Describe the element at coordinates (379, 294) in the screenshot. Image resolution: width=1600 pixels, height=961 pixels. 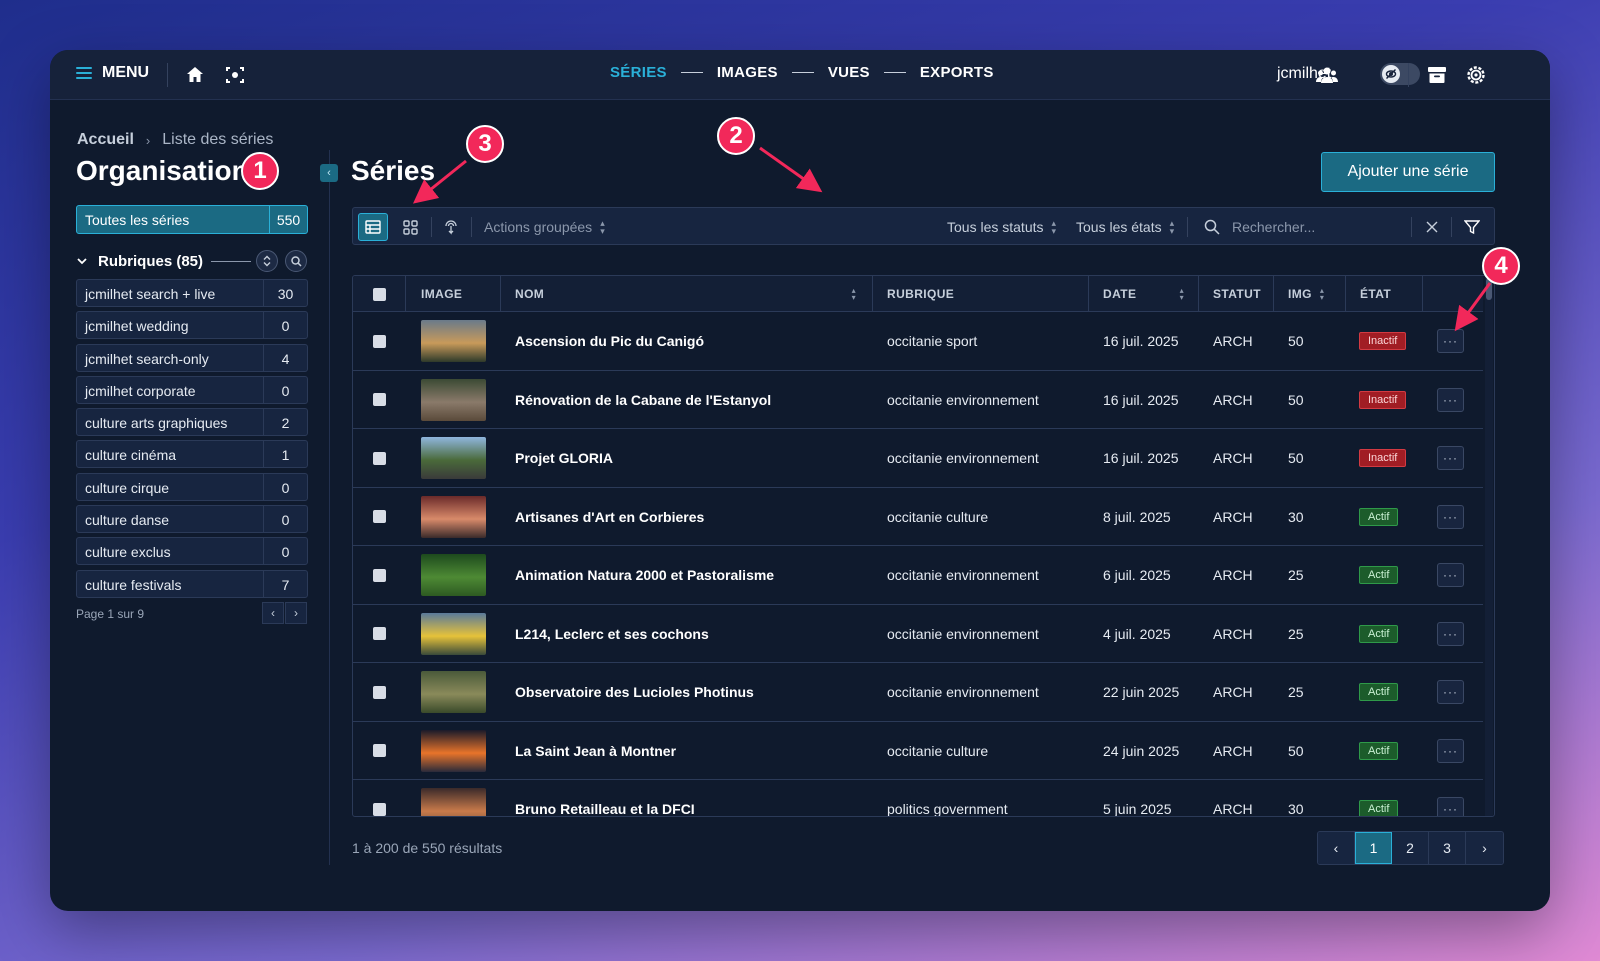
I see `select-all-checkbox` at that location.